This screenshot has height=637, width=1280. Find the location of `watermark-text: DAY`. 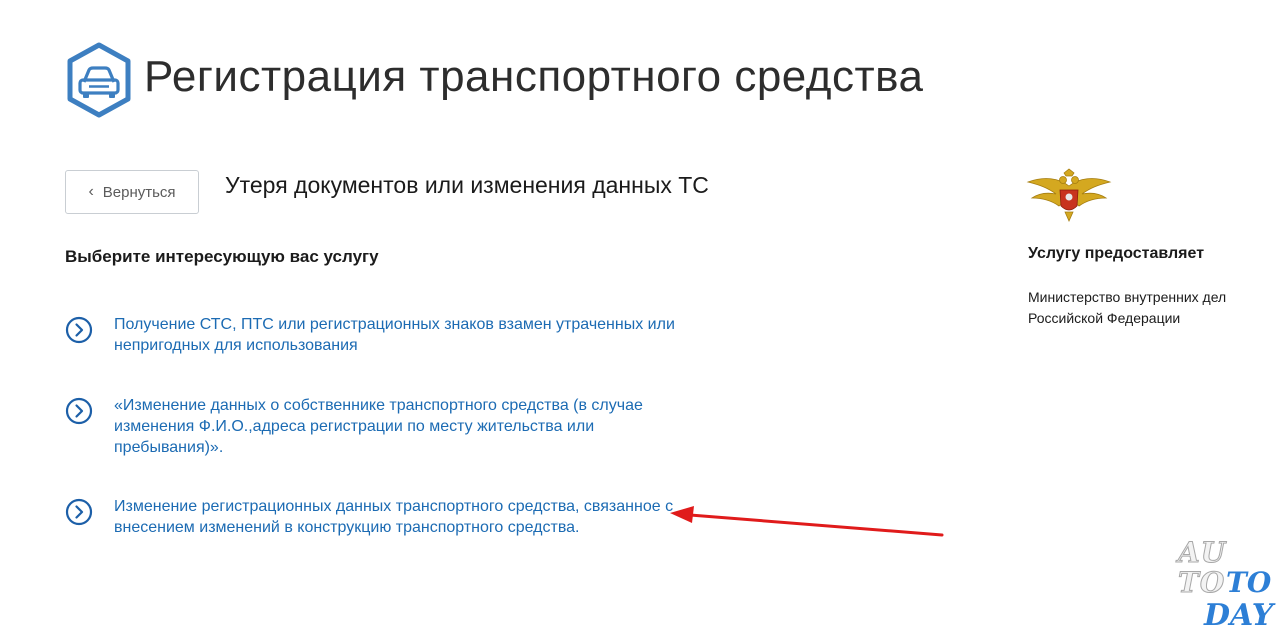

watermark-text: DAY is located at coordinates (1239, 615).